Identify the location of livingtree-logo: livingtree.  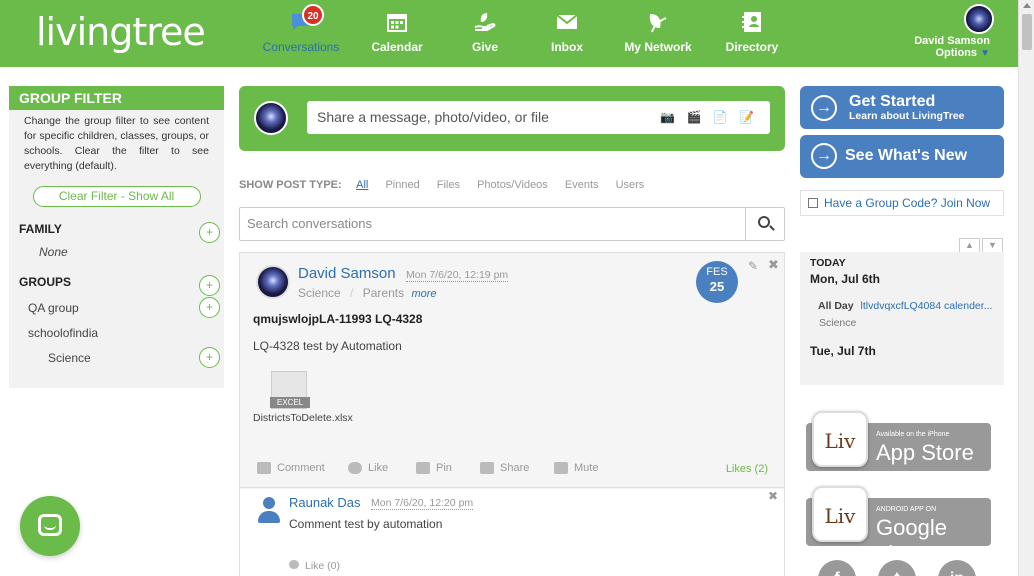
(121, 32).